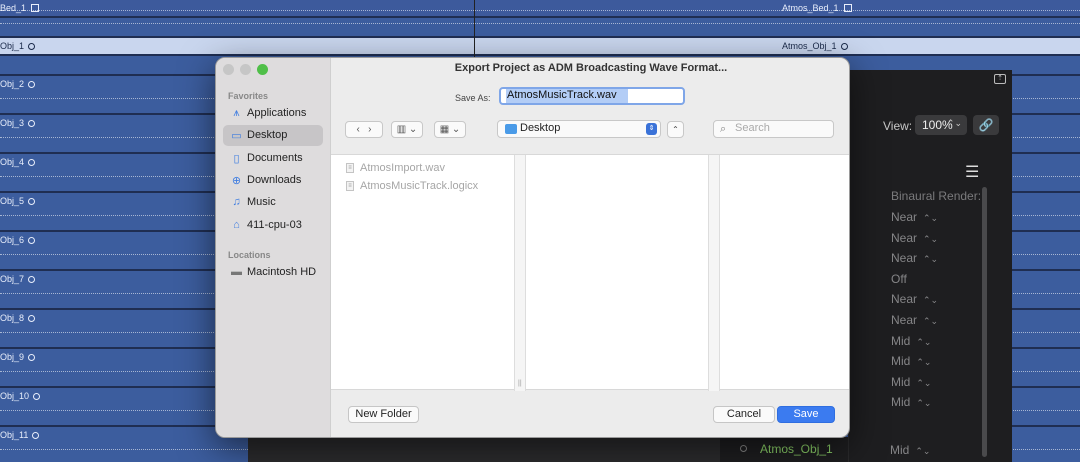 The width and height of the screenshot is (1080, 462). I want to click on track-name: Obj_8, so click(12, 318).